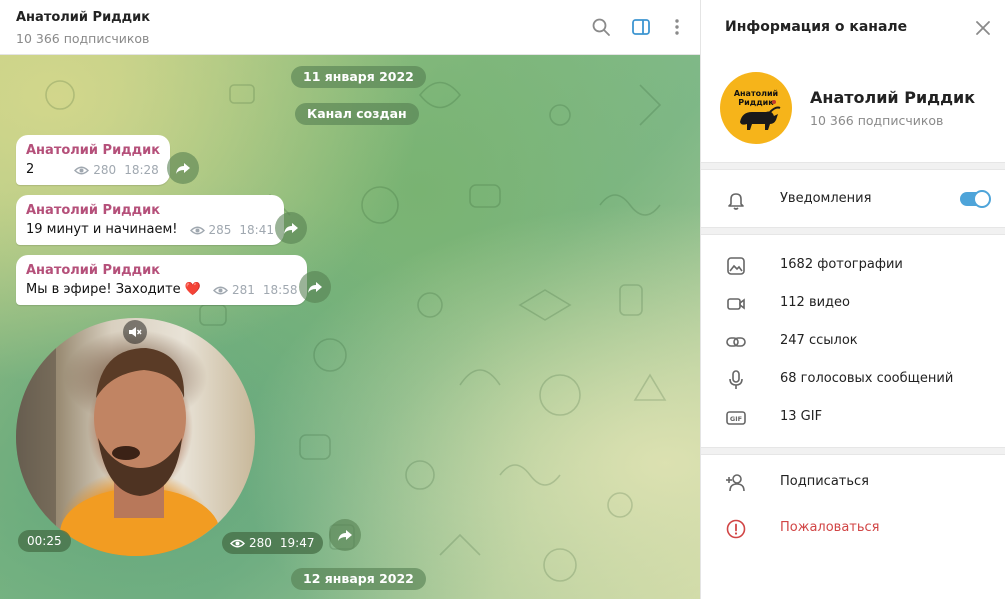 The width and height of the screenshot is (1005, 599). Describe the element at coordinates (220, 230) in the screenshot. I see `view-count: 285` at that location.